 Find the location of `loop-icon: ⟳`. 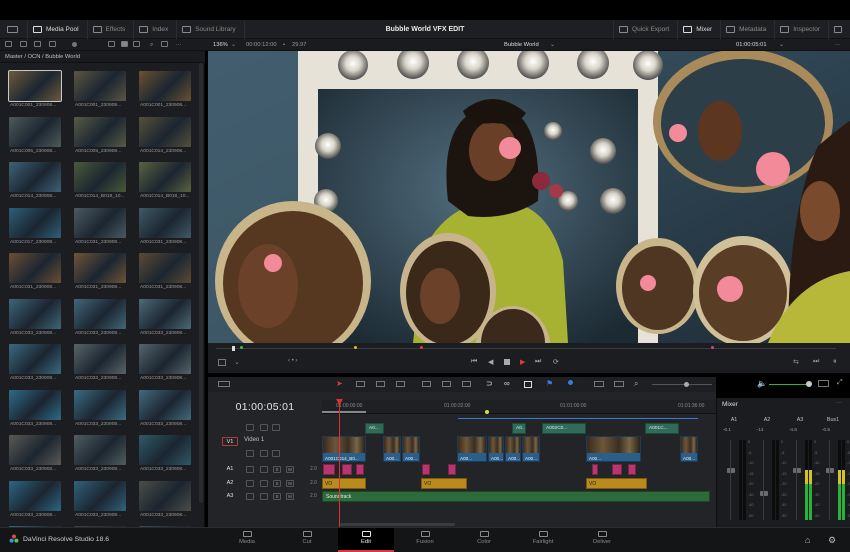

loop-icon: ⟳ is located at coordinates (556, 362).